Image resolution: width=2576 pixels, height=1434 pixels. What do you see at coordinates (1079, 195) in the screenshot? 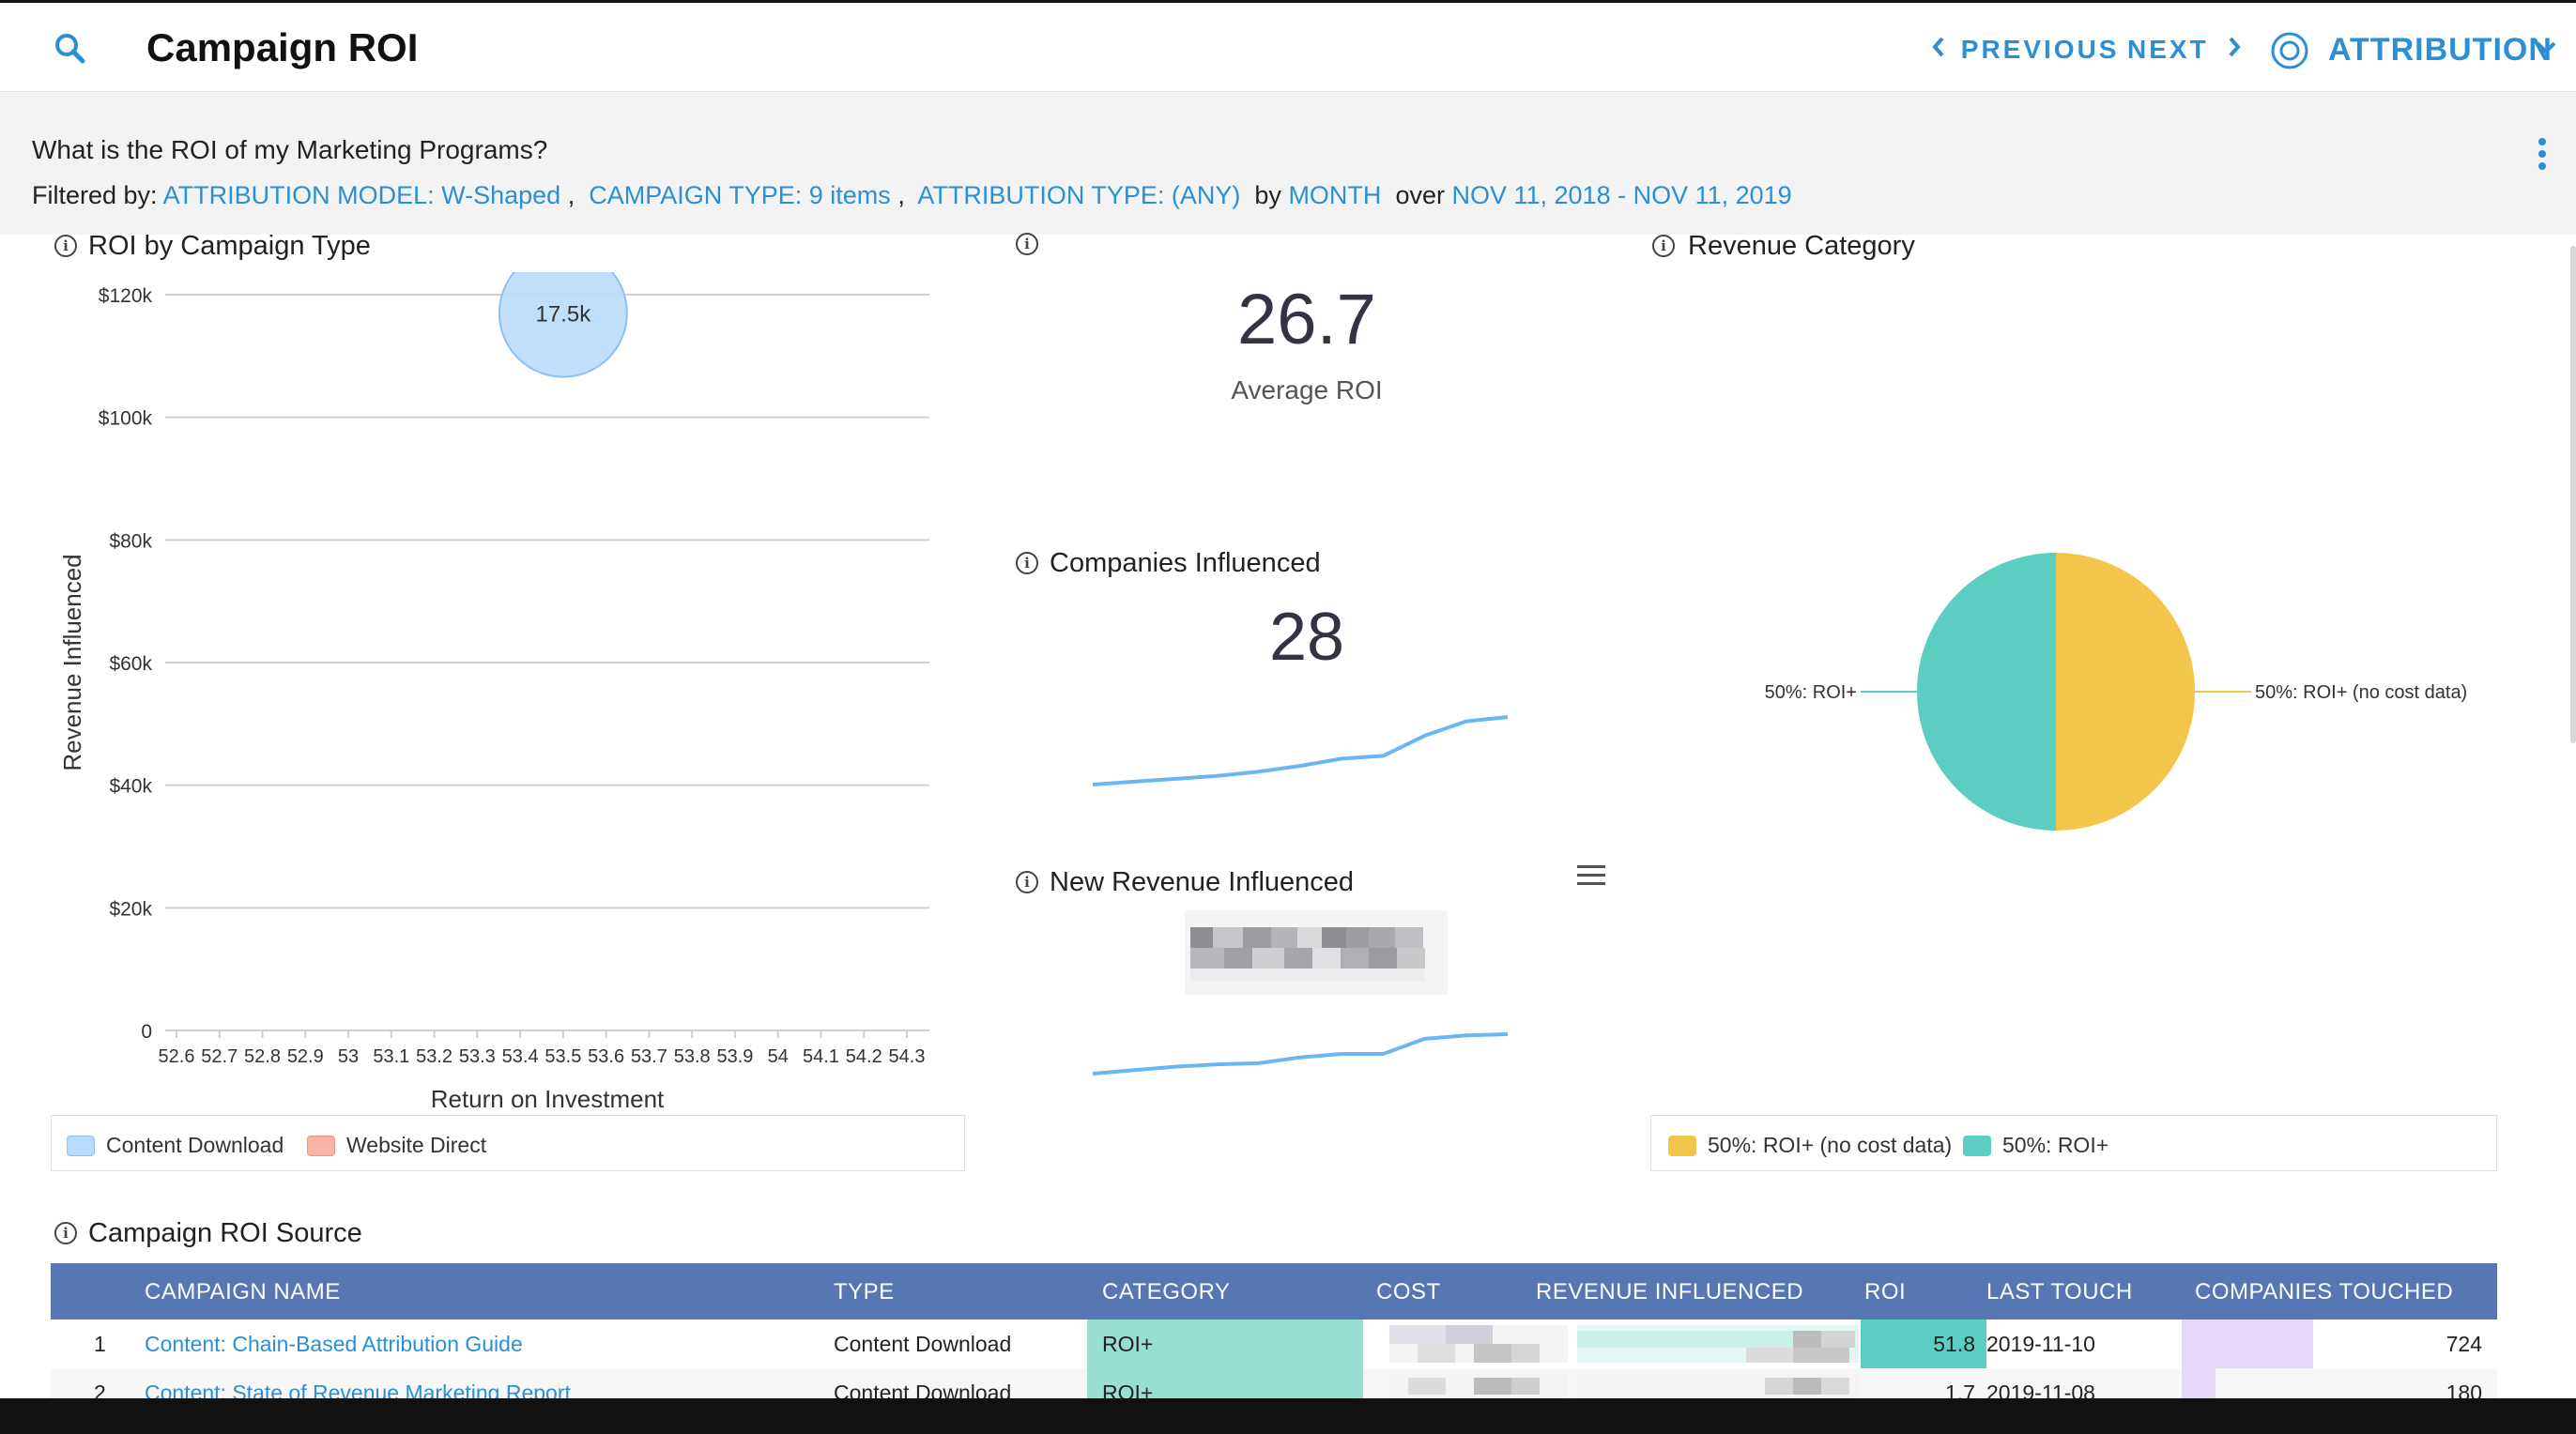
I see `filter-attribution-type: ATTRIBUTION TYPE: (ANY)` at bounding box center [1079, 195].